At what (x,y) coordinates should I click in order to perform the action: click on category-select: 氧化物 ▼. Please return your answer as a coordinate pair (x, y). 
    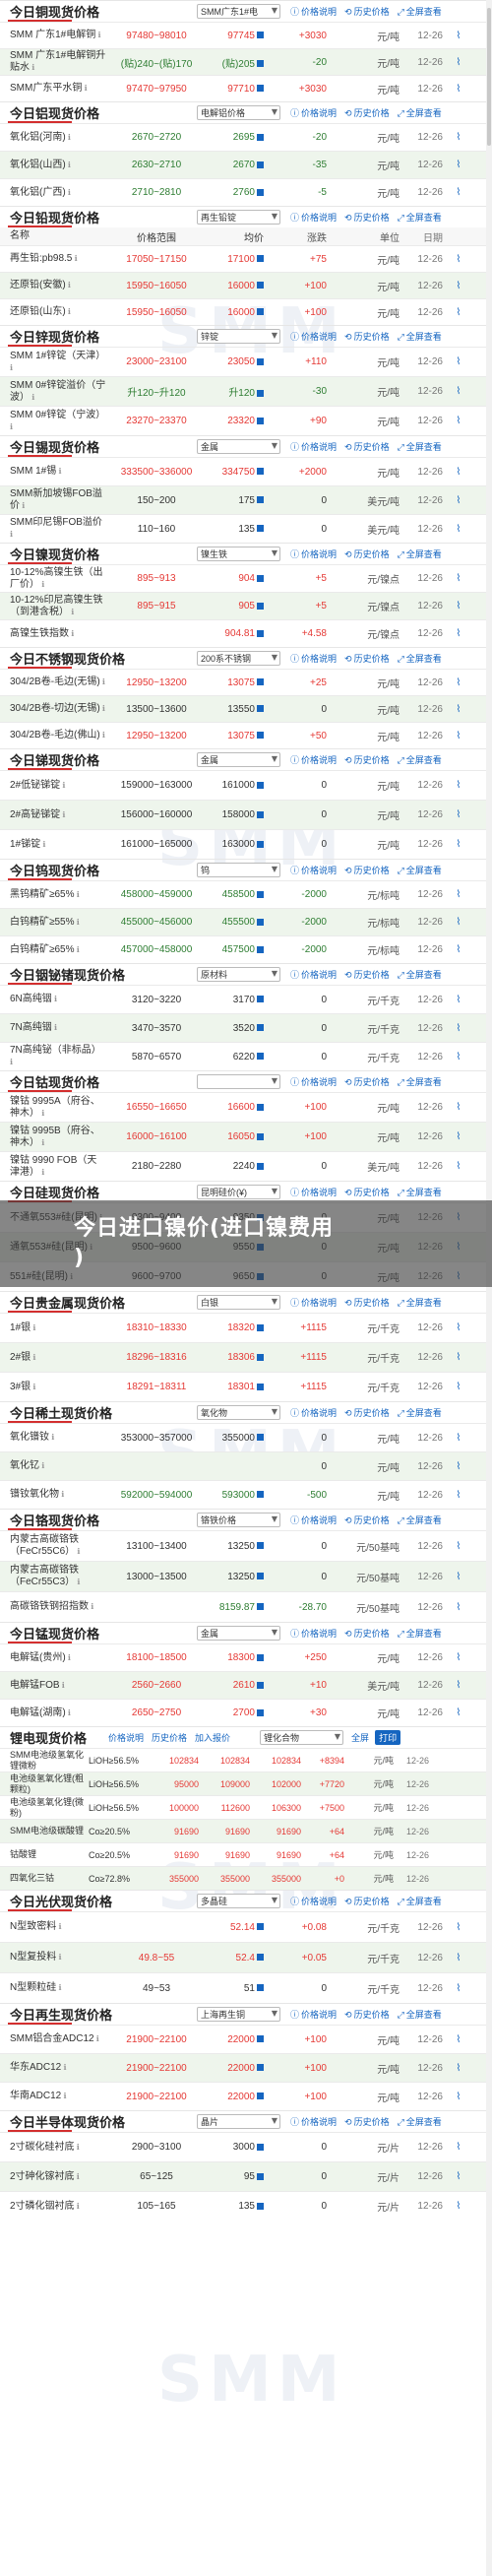
    Looking at the image, I should click on (239, 1412).